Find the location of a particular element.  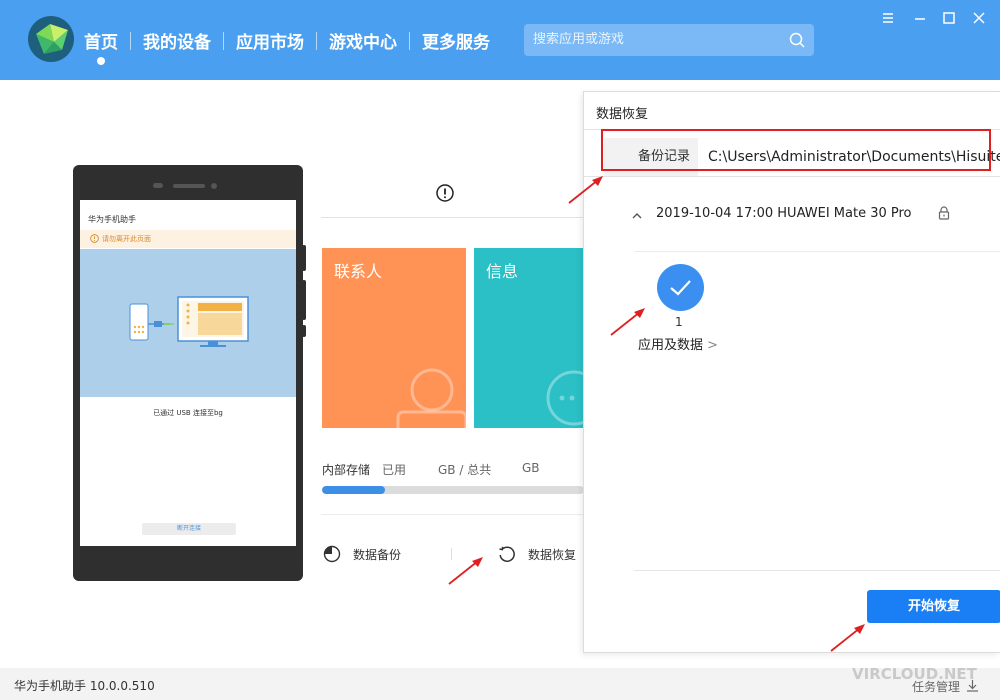

download-icon is located at coordinates (972, 685).